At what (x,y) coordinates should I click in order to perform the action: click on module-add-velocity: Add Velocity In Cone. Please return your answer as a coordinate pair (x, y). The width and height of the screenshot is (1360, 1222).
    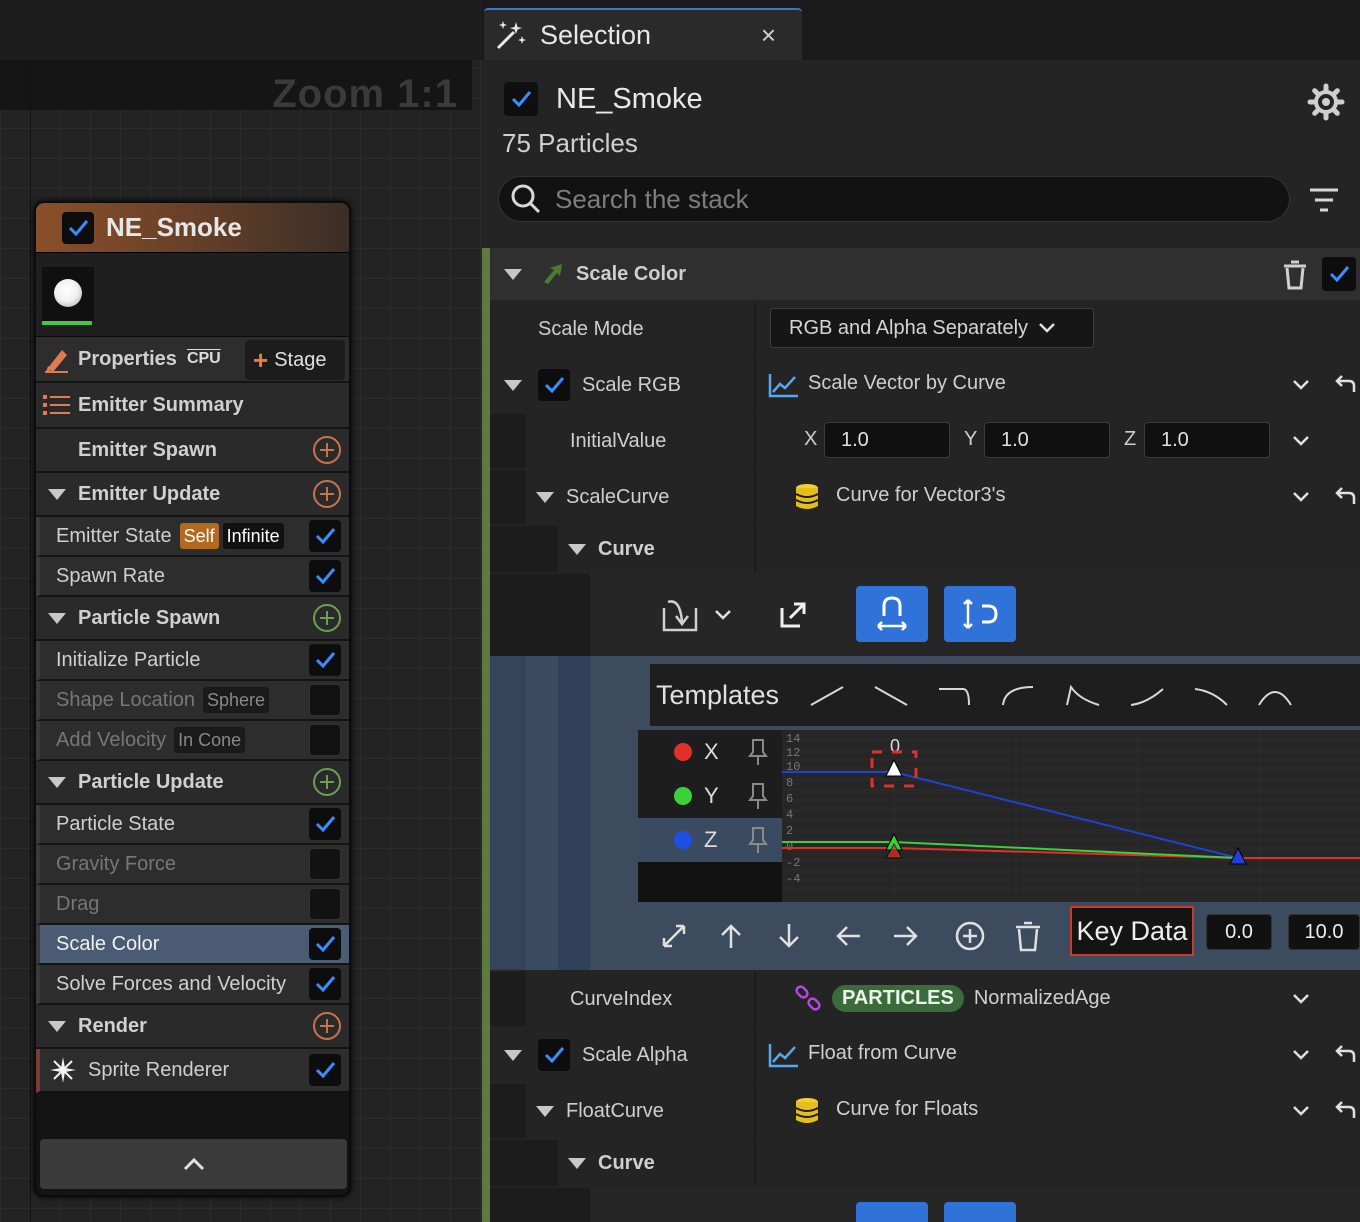
    Looking at the image, I should click on (192, 741).